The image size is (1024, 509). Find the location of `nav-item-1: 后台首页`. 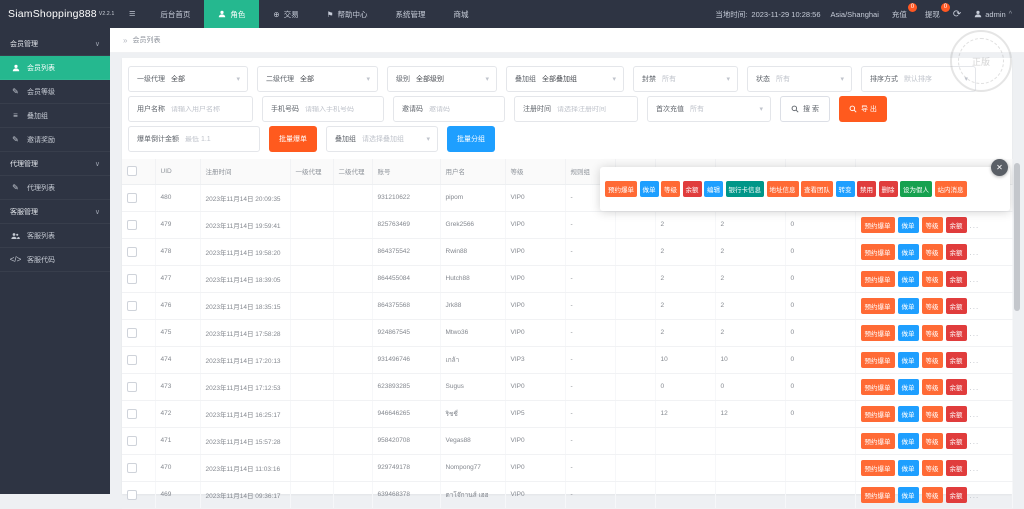

nav-item-1: 后台首页 is located at coordinates (175, 14).